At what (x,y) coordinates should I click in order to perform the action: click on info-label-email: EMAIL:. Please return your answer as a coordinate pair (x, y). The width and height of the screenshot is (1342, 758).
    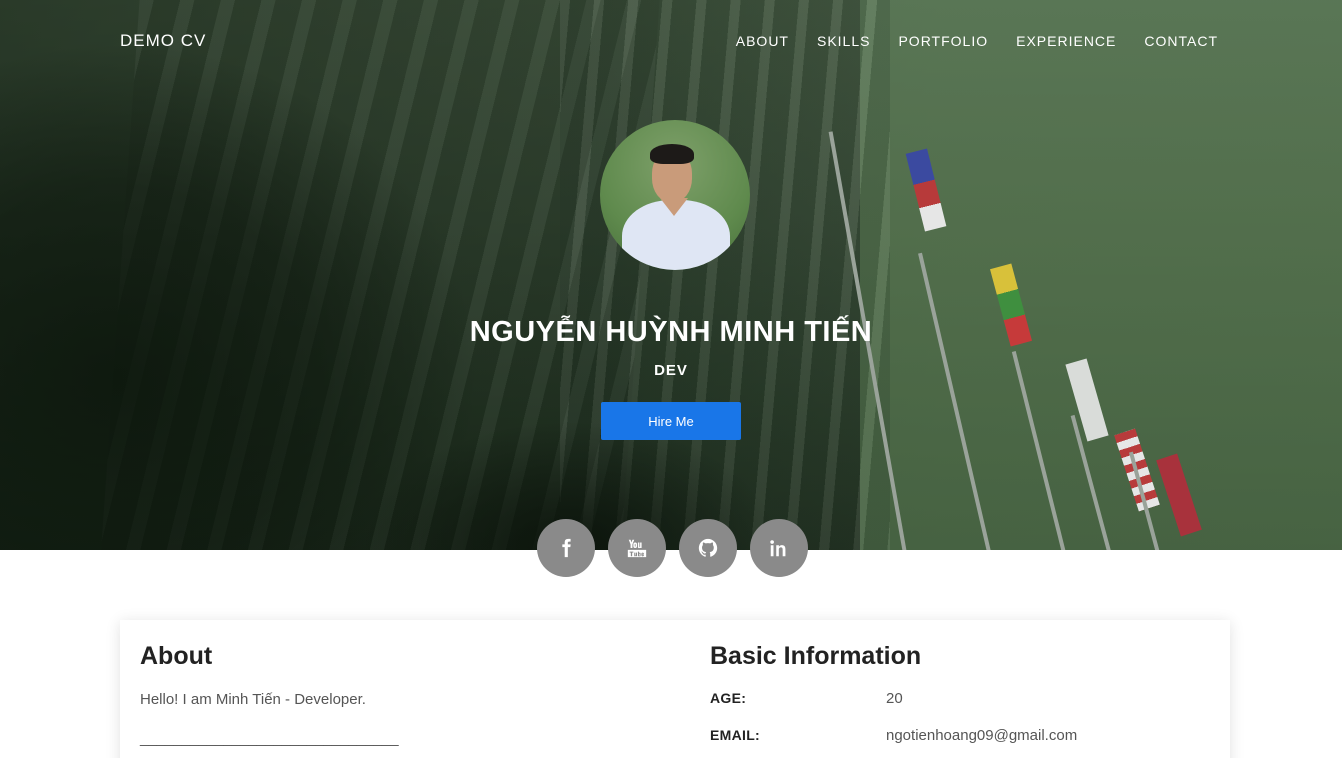
    Looking at the image, I should click on (735, 735).